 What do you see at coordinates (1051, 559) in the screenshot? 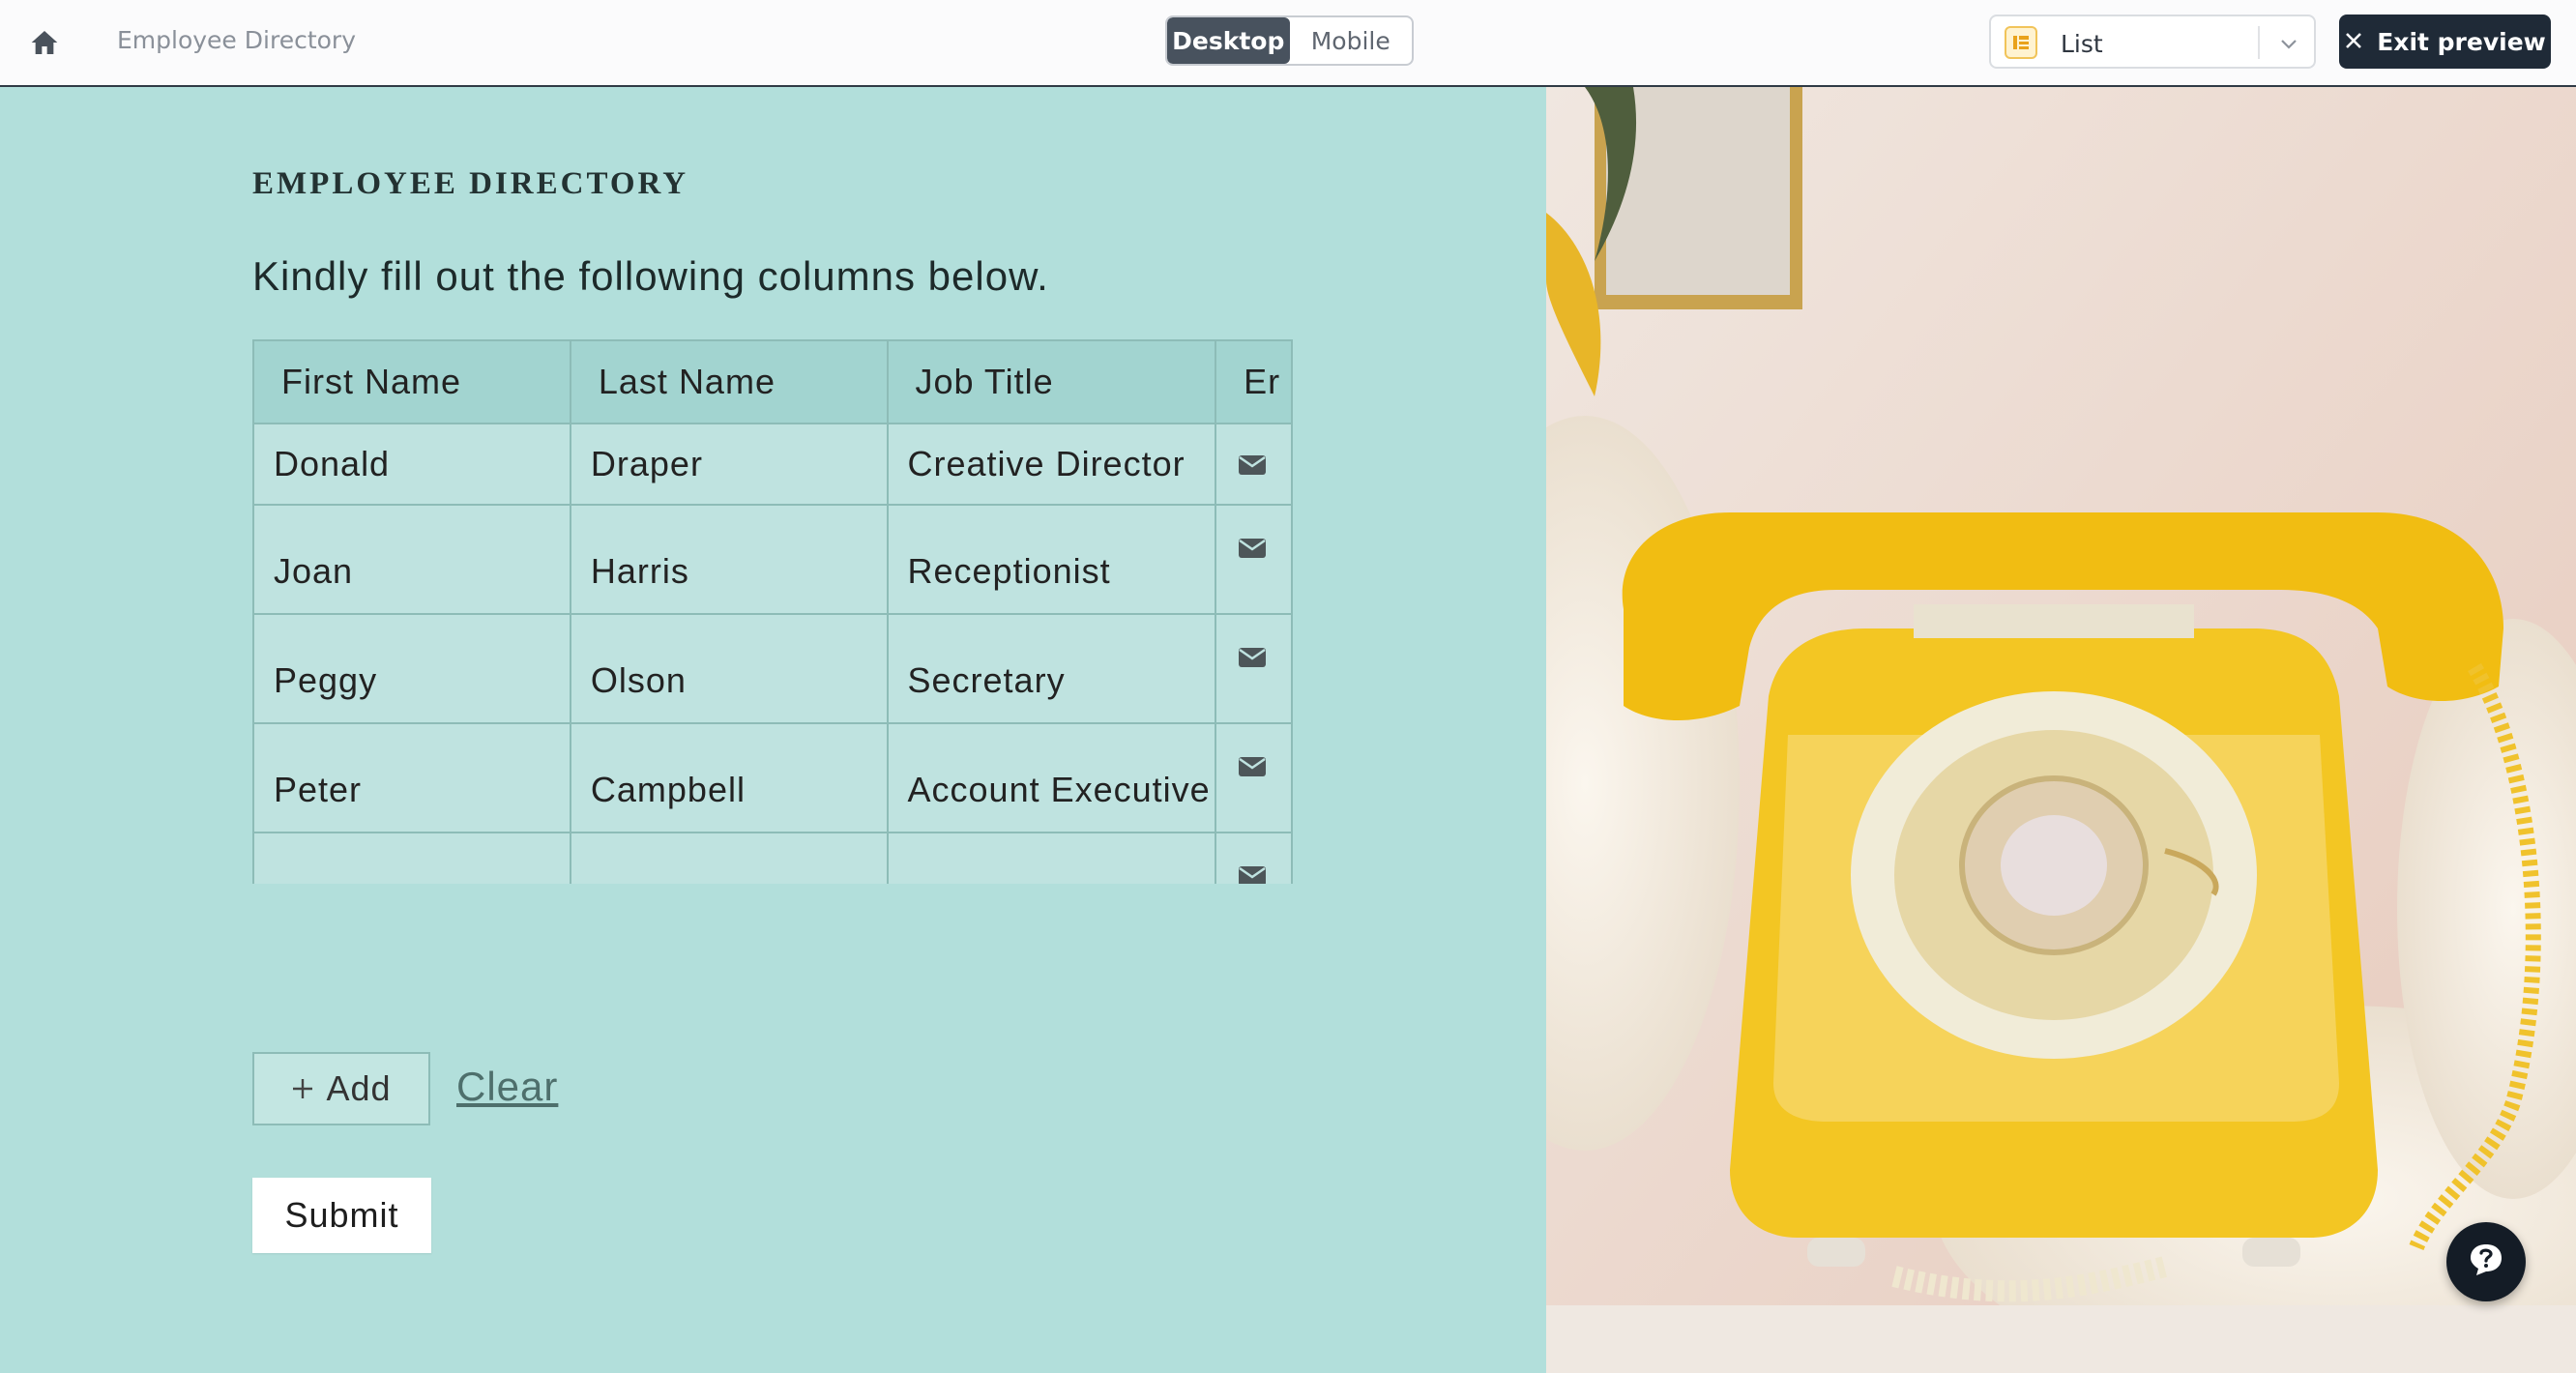
I see `job-title-cell: Receptionist` at bounding box center [1051, 559].